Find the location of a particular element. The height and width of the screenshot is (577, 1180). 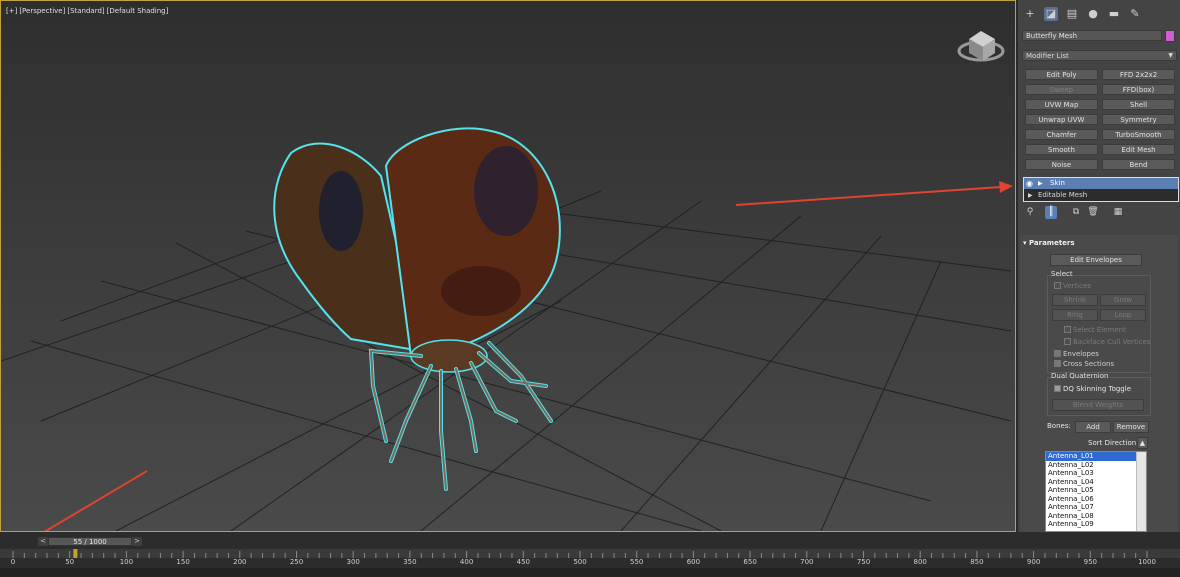

edit-envelopes-button: Edit Envelopes is located at coordinates (1096, 260).